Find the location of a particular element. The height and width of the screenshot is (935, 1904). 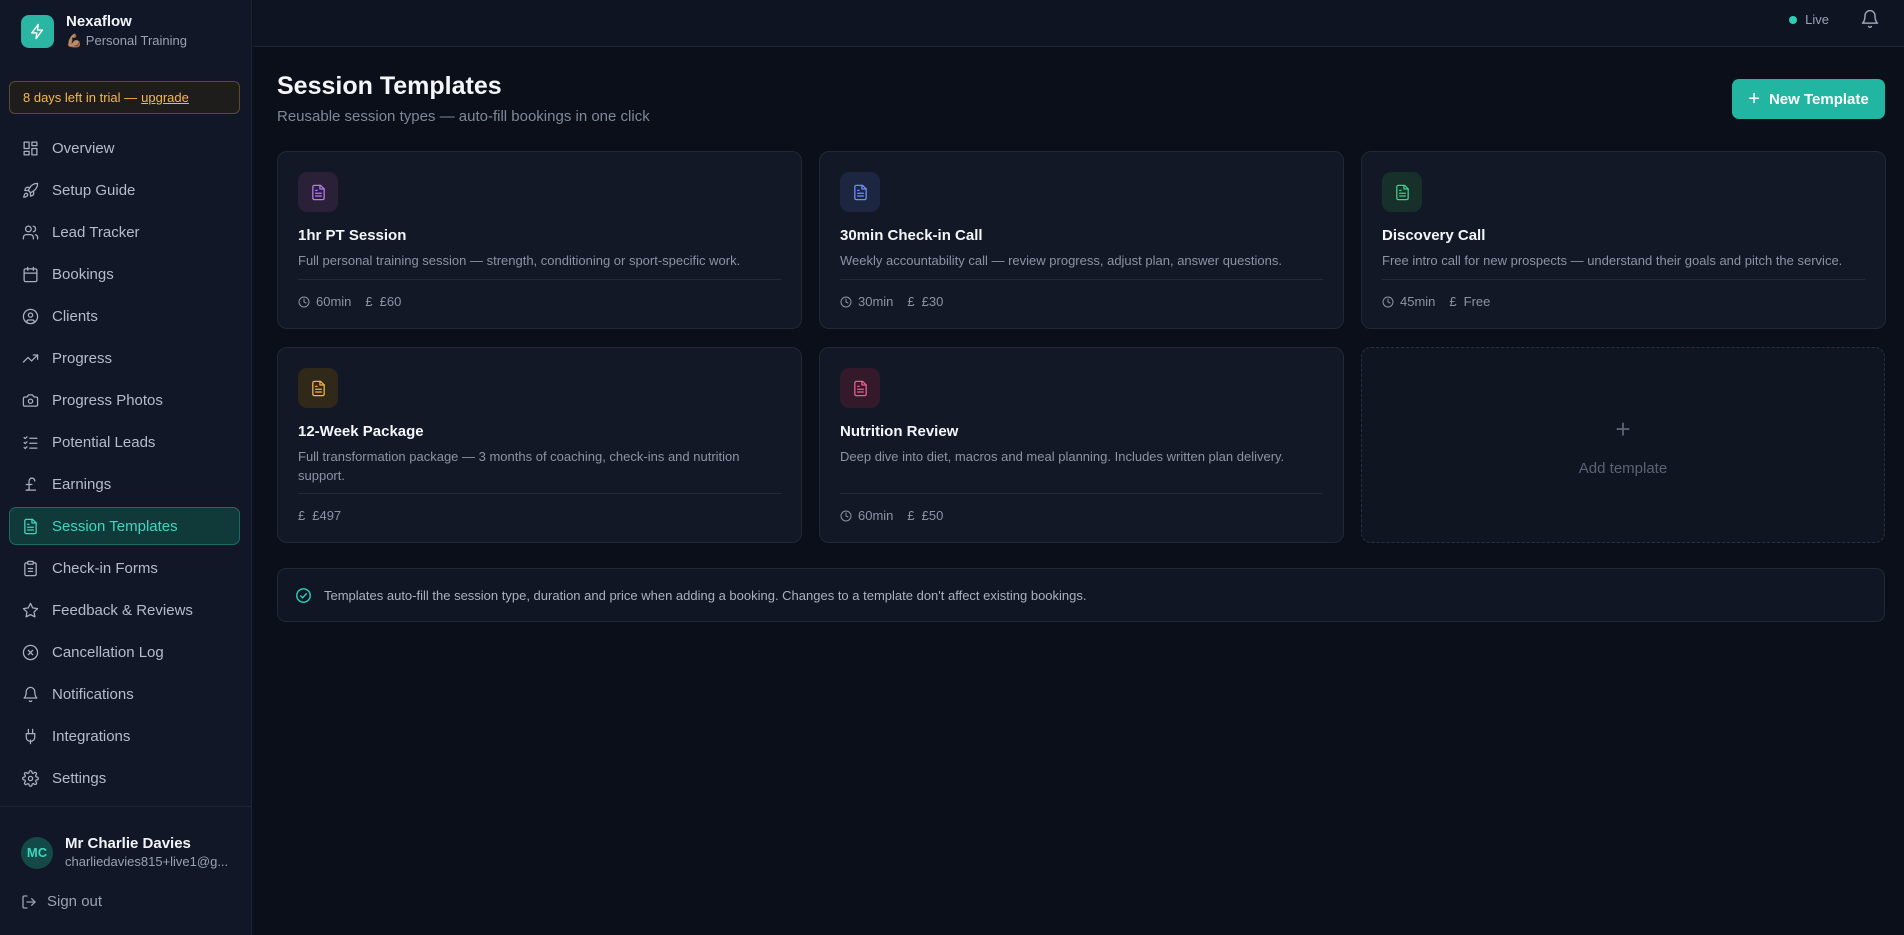

sidebar-item-cancellation-log: Cancellation Log is located at coordinates (124, 652).